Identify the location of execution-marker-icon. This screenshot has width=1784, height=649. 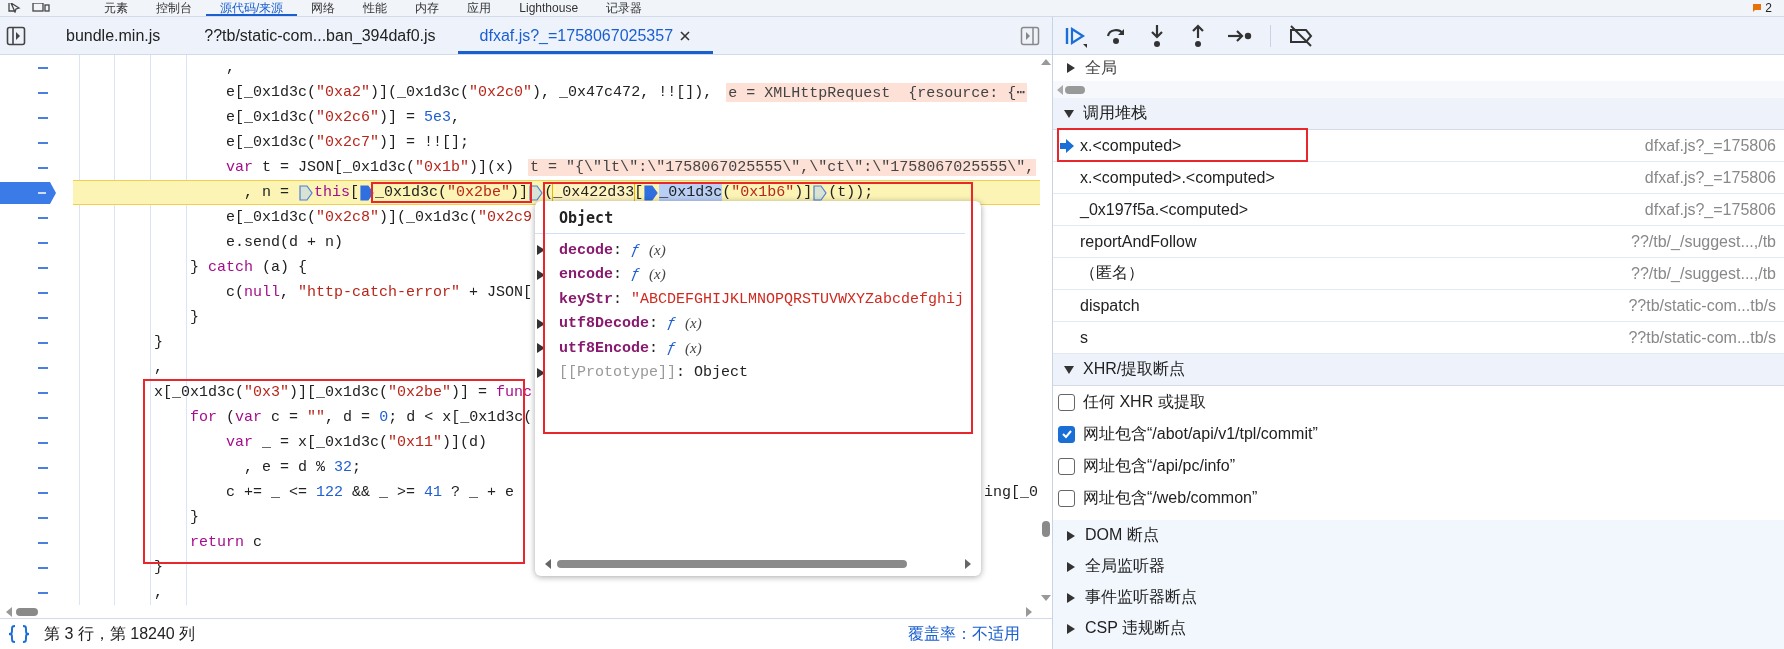
(28, 192).